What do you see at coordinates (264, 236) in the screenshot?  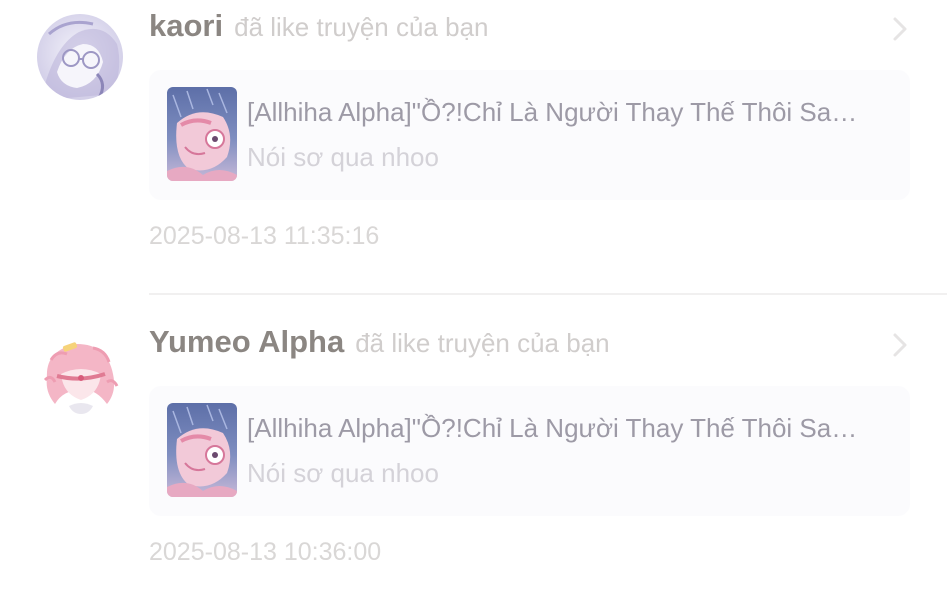 I see `timestamp: 2025-08-13 11:35:16` at bounding box center [264, 236].